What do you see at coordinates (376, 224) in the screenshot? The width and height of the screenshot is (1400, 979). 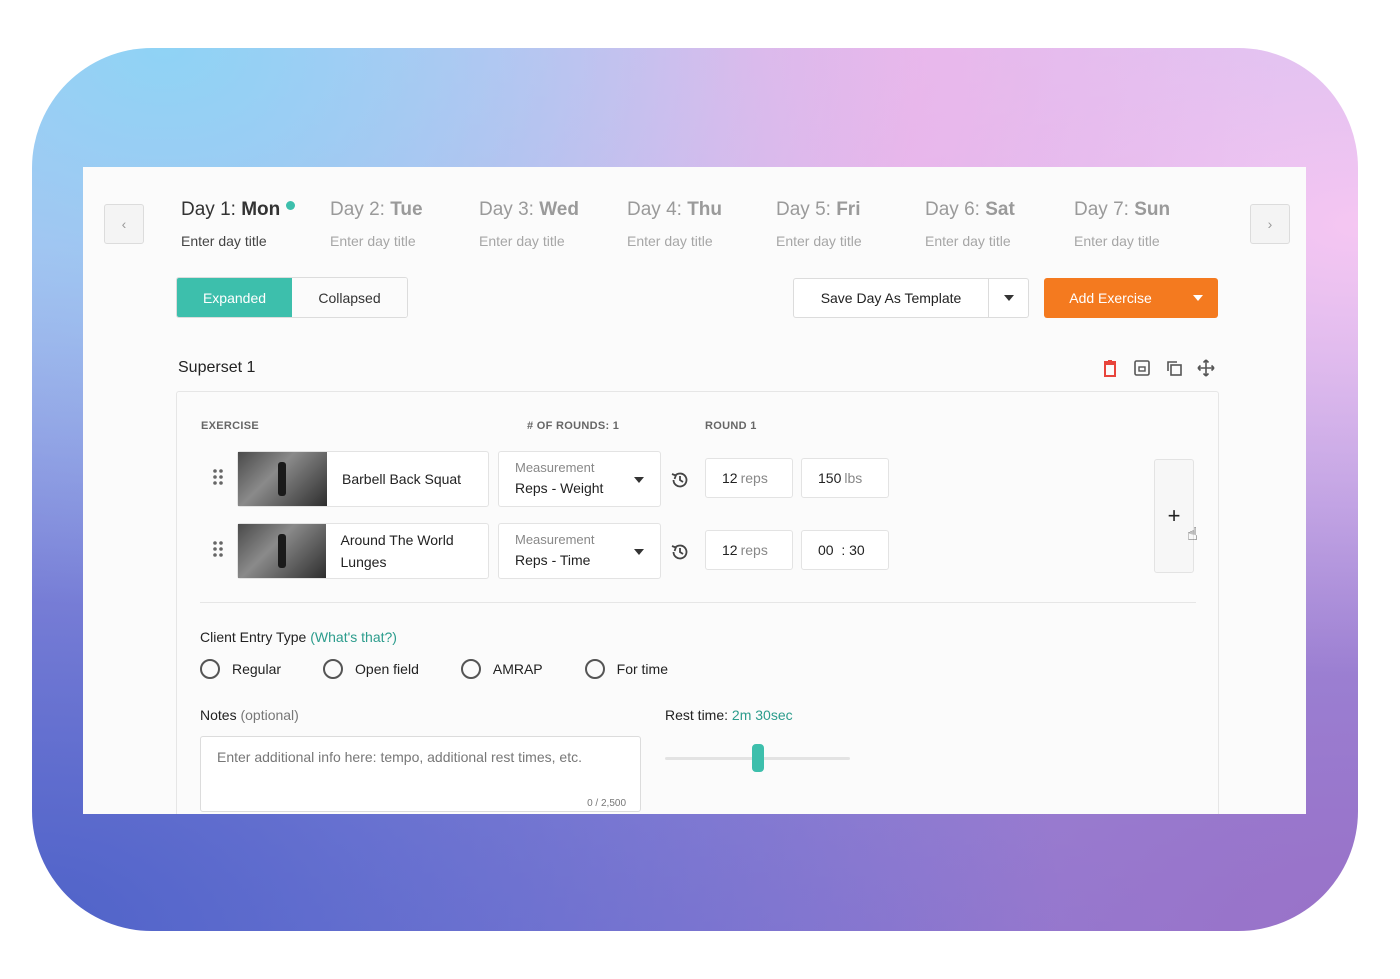 I see `day-tab-2: Day 2: Tue Enter day title` at bounding box center [376, 224].